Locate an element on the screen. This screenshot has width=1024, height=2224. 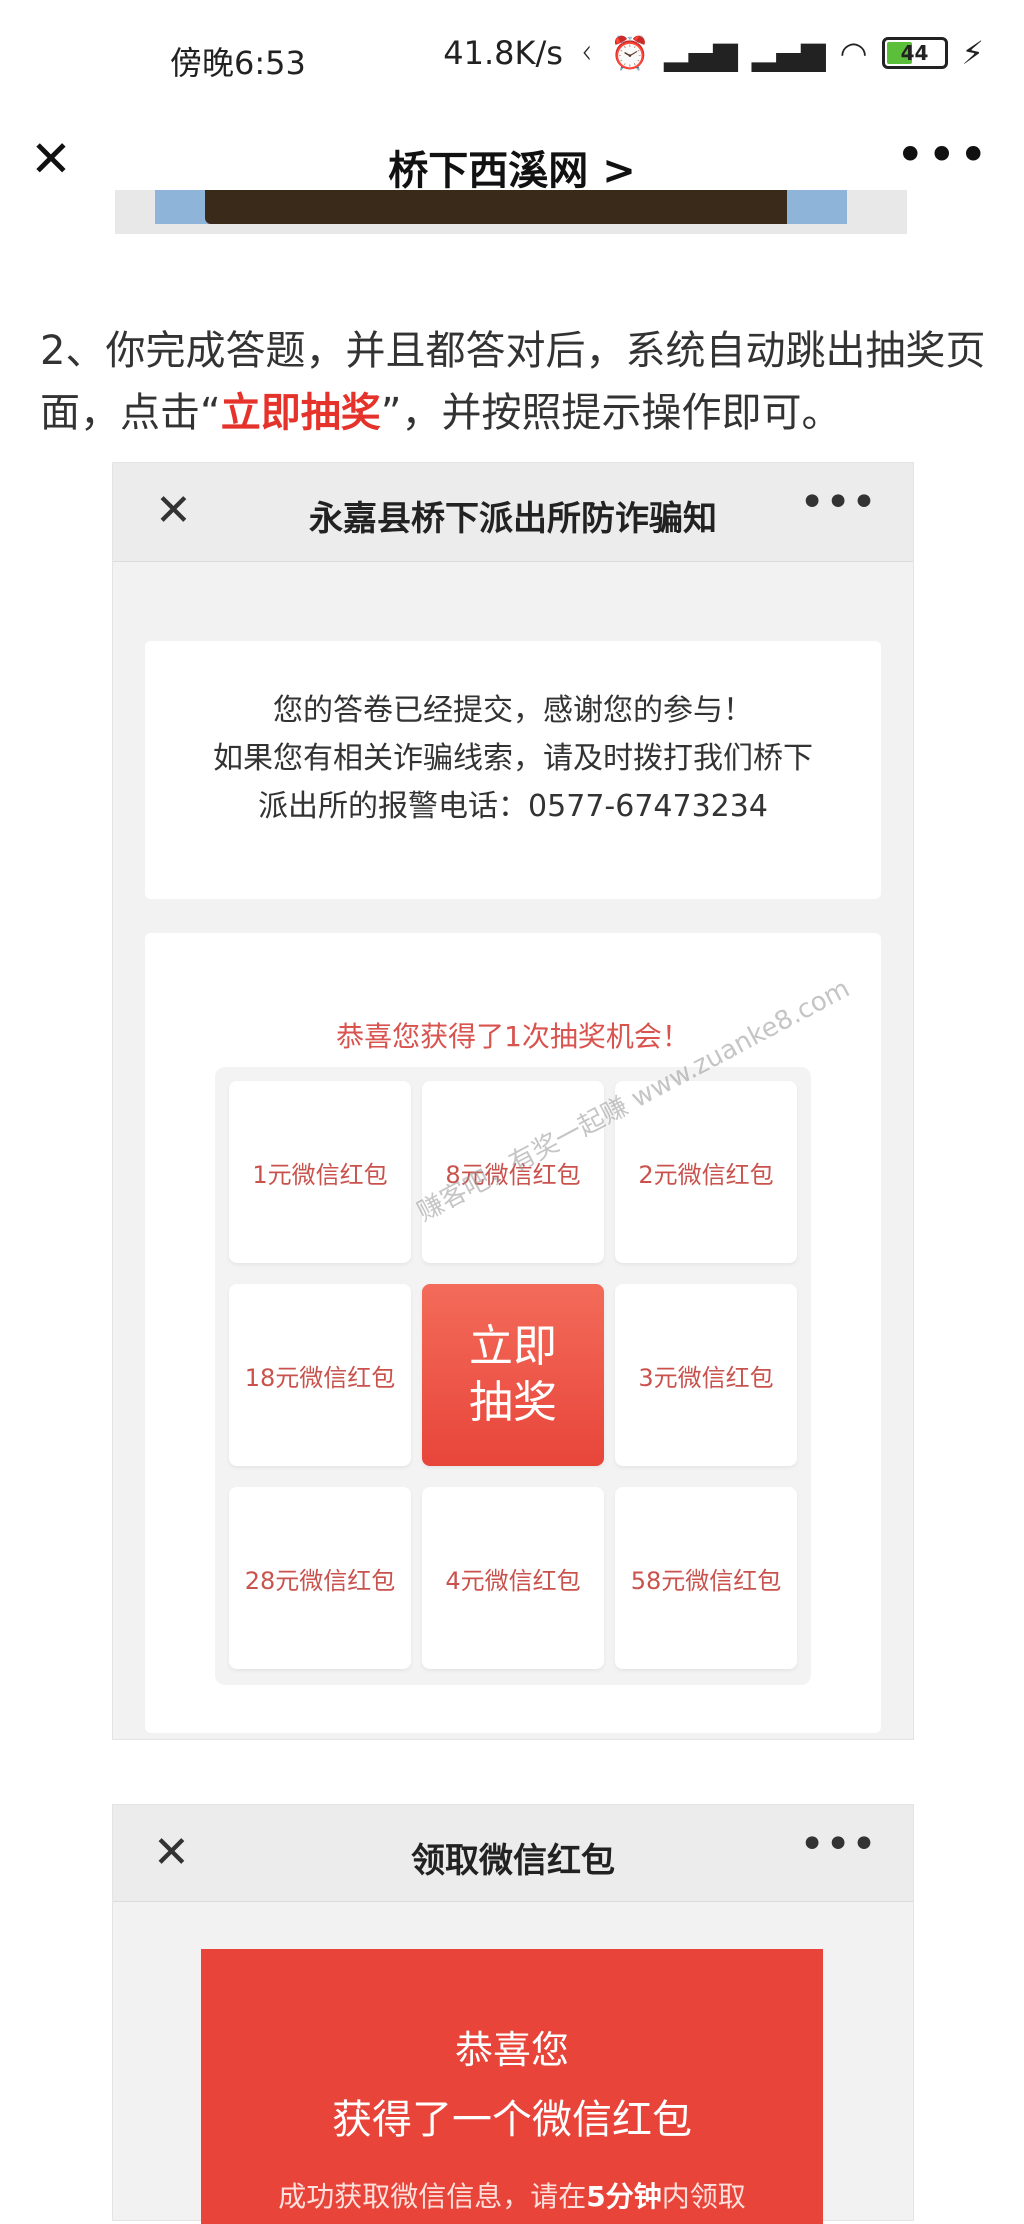
redpacket-note-time: 5分钟 is located at coordinates (624, 2196).